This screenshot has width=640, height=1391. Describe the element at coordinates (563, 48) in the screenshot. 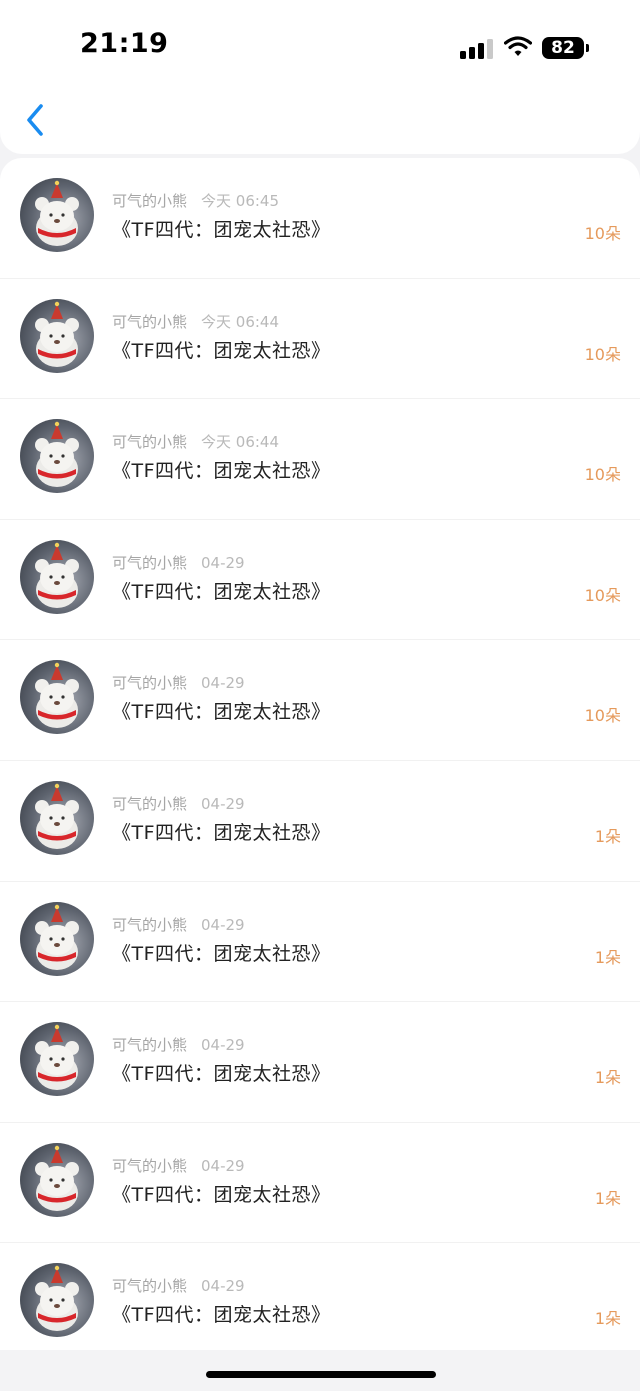

I see `battery-indicator: 82` at that location.